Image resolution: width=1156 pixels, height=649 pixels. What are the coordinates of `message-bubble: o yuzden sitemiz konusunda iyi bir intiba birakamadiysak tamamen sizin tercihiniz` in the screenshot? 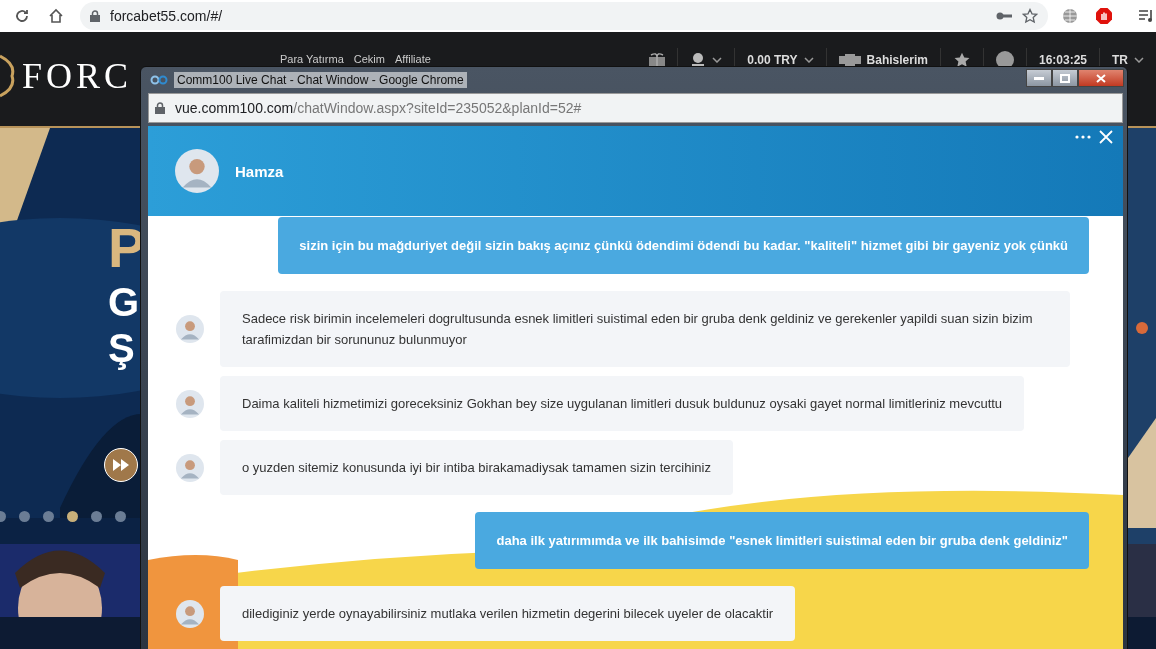 It's located at (476, 467).